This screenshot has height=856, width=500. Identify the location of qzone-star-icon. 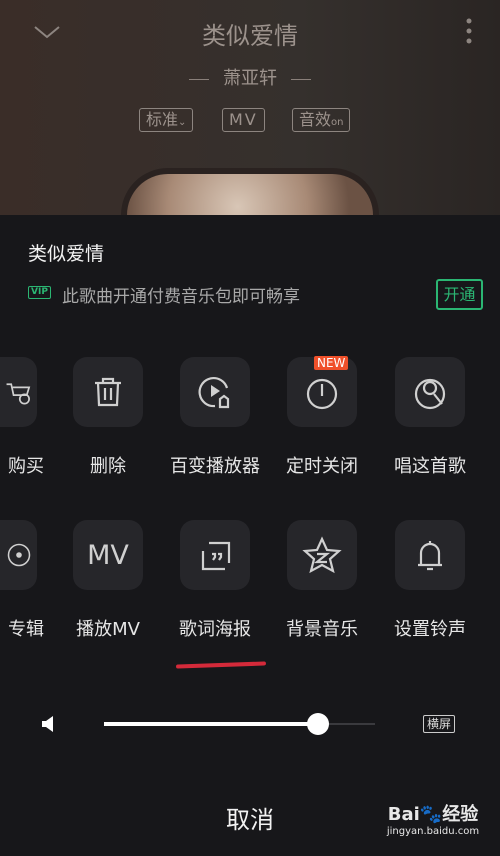
(322, 555).